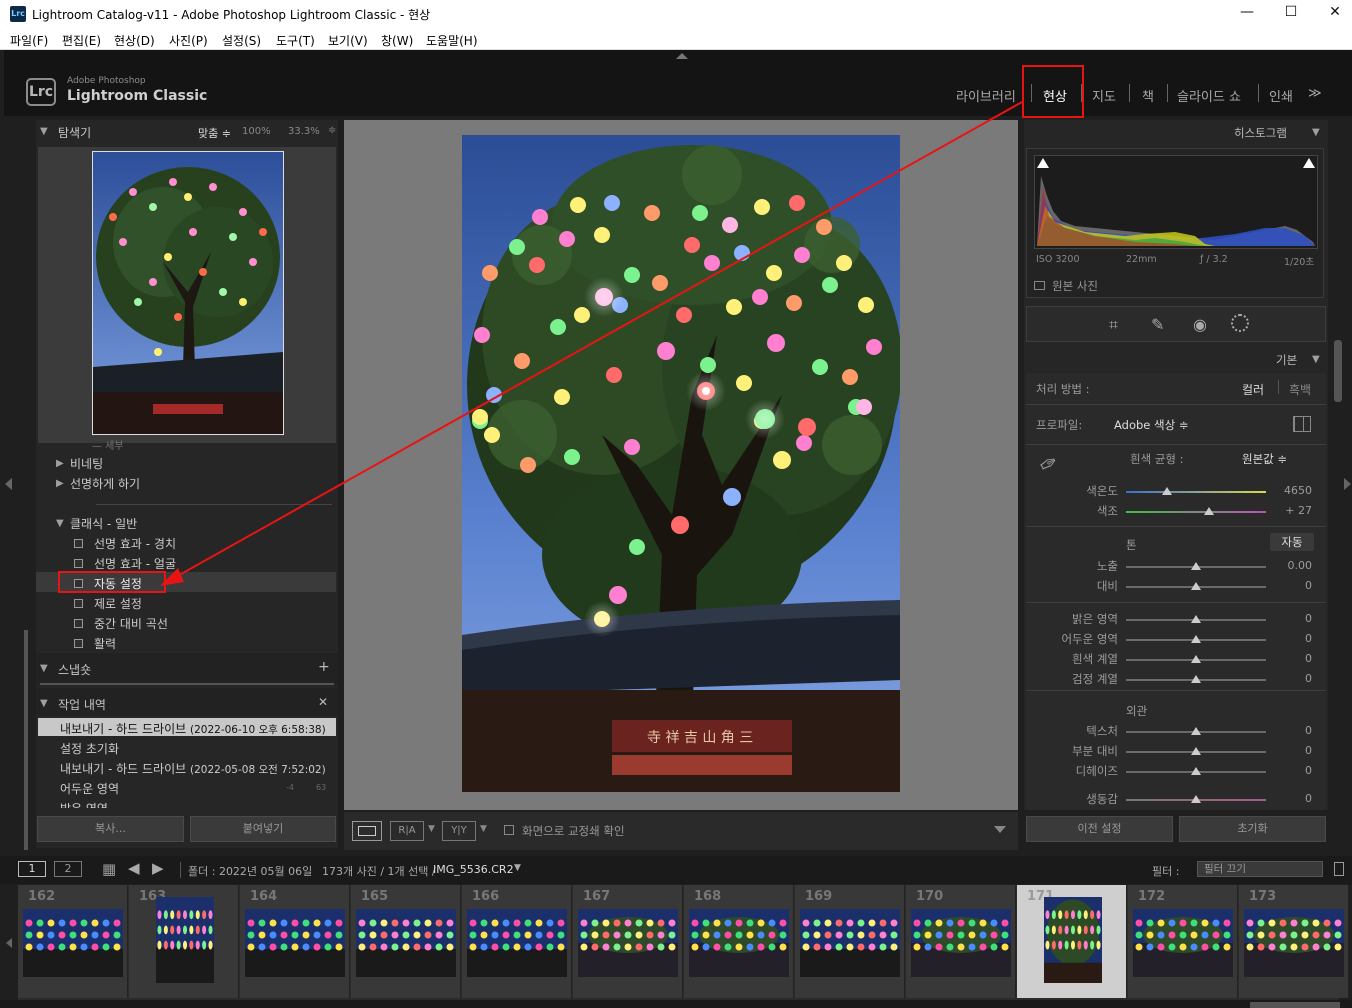 This screenshot has height=1008, width=1352. Describe the element at coordinates (517, 868) in the screenshot. I see `file-menu-icon: ▼` at that location.